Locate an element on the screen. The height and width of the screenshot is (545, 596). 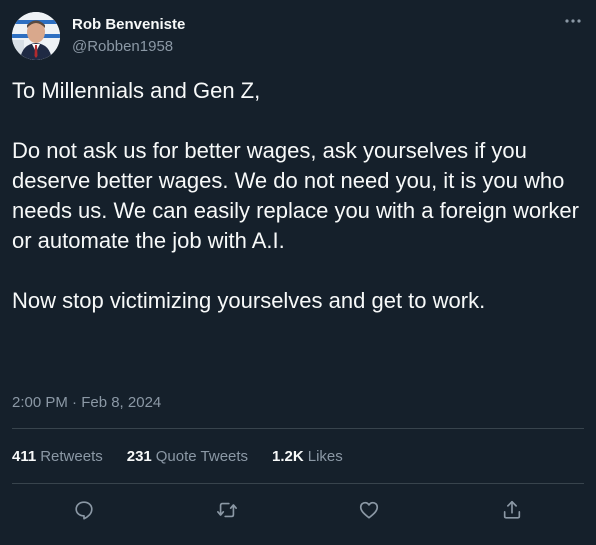
likes-label: Likes is located at coordinates (325, 456).